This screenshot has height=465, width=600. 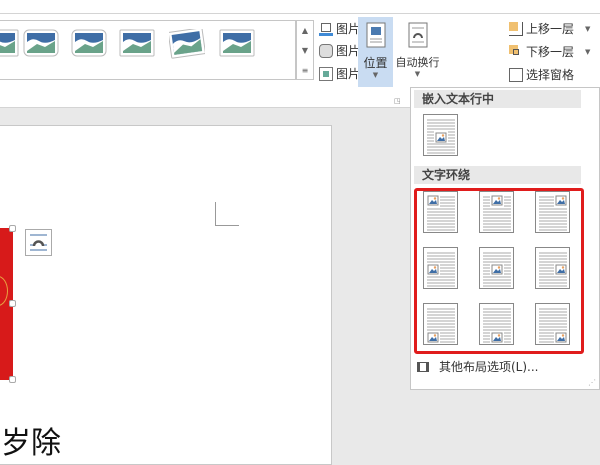 I want to click on wrap-option-bottom-right, so click(x=552, y=324).